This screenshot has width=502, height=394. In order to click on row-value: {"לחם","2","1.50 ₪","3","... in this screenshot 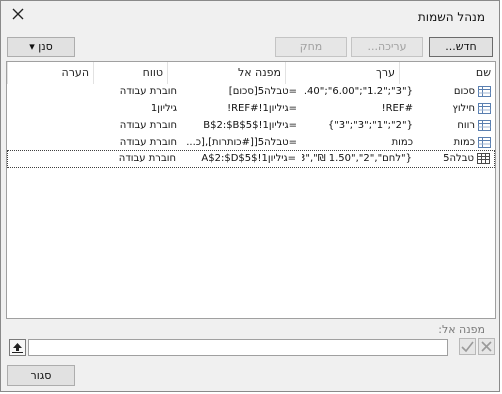, I will do `click(357, 158)`.